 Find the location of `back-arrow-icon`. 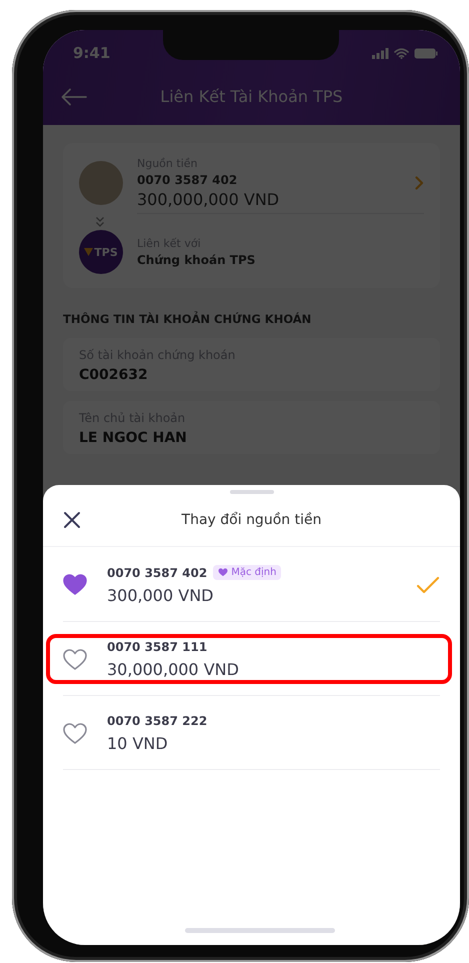

back-arrow-icon is located at coordinates (74, 97).